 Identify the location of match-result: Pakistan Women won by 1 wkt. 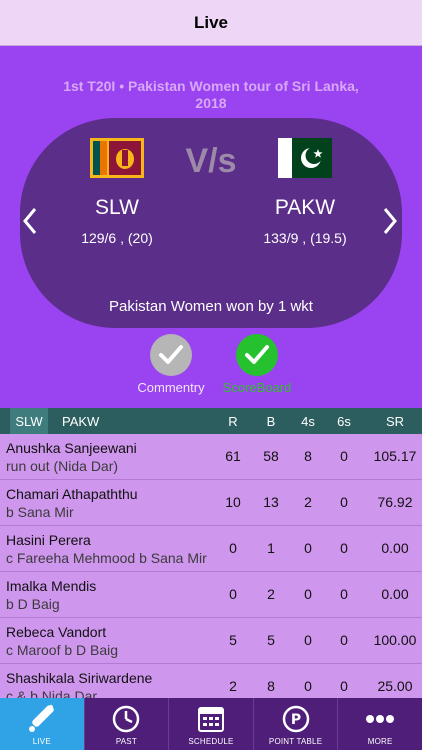
(211, 306).